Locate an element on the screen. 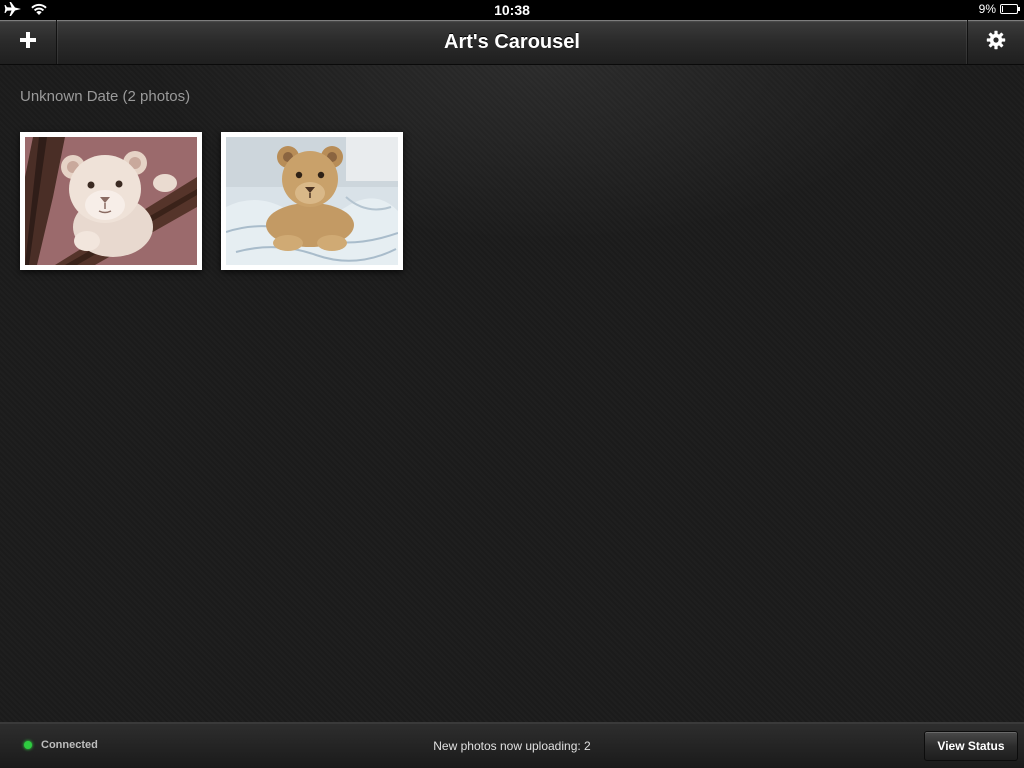 This screenshot has height=768, width=1024. battery-icon is located at coordinates (1010, 9).